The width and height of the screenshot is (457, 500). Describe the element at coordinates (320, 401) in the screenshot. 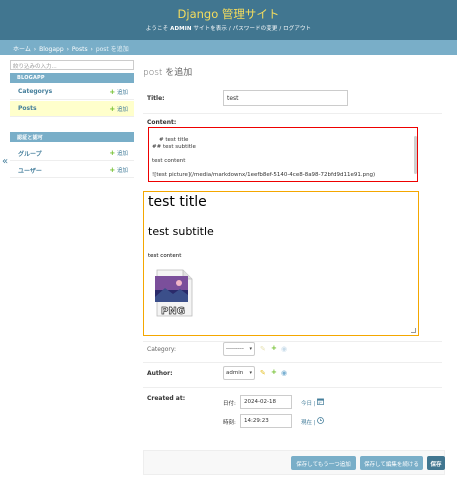

I see `calendar-icon` at that location.